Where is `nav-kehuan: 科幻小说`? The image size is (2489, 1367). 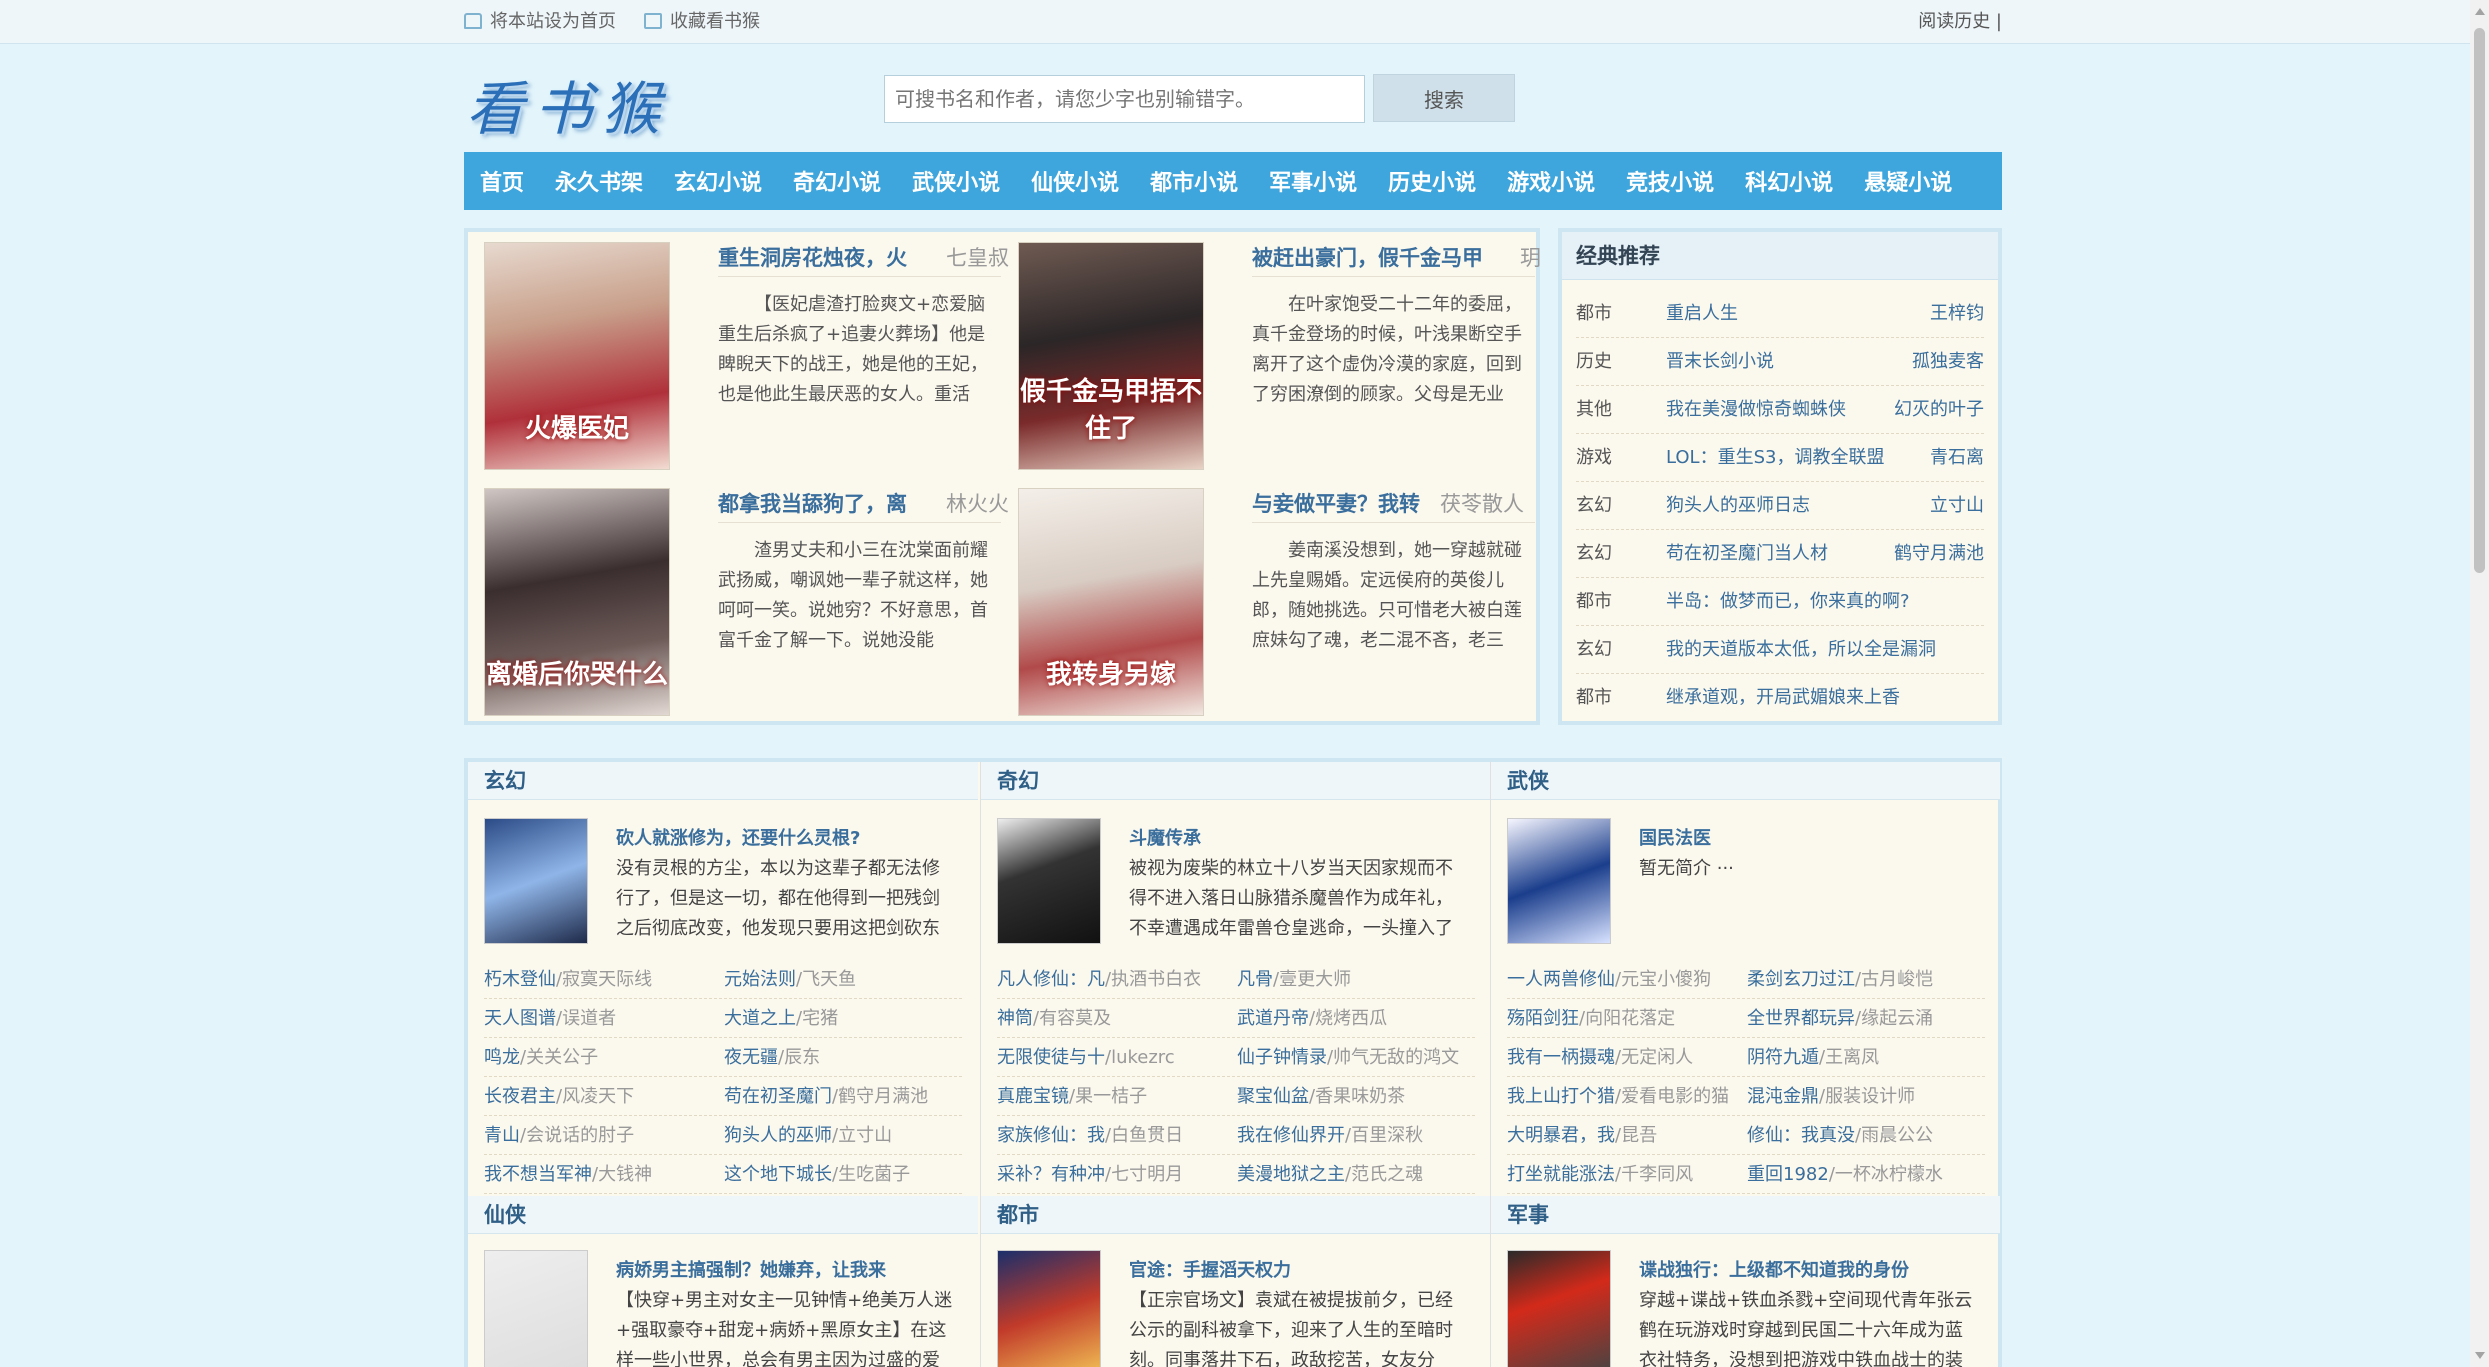
nav-kehuan: 科幻小说 is located at coordinates (1789, 181).